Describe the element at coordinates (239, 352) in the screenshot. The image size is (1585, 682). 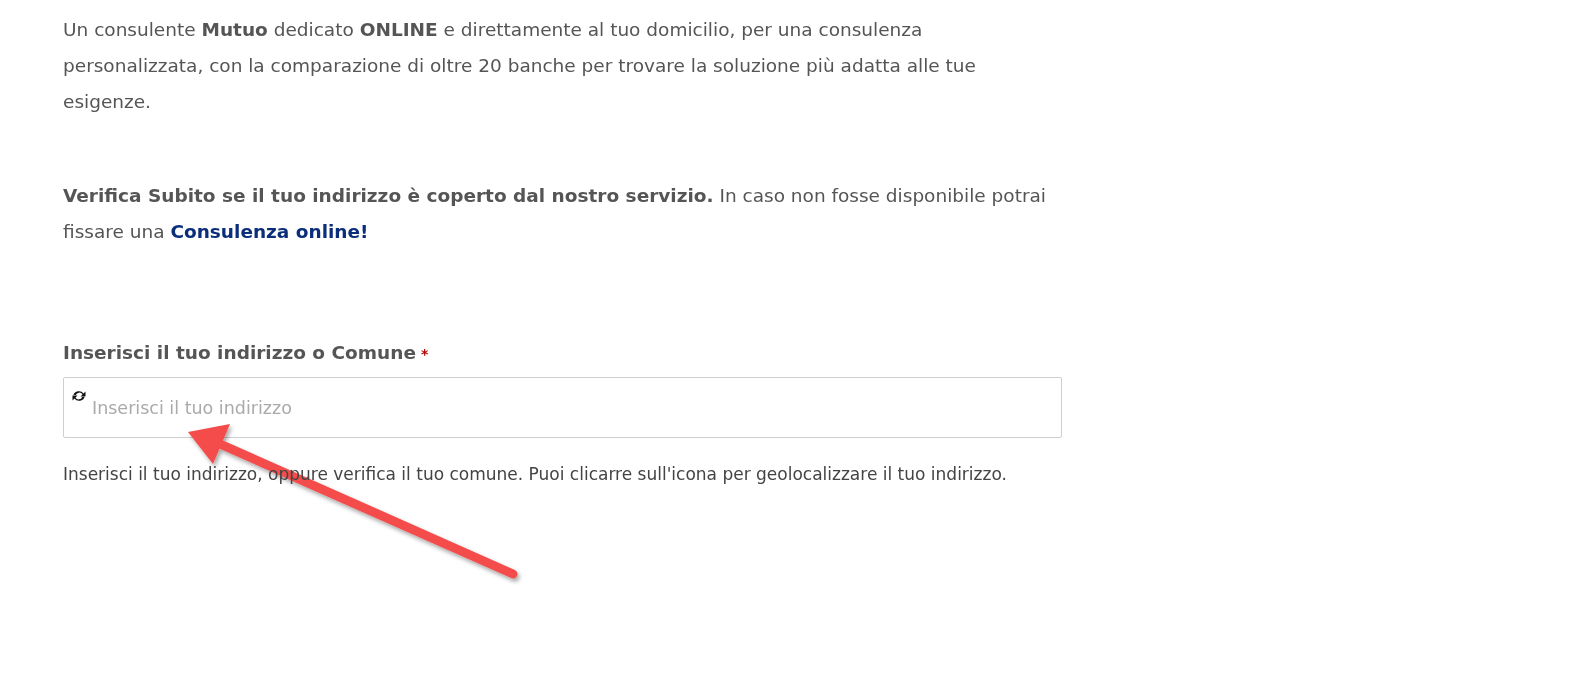
I see `field-label: Inserisci il tuo indirizzo o Comune` at that location.